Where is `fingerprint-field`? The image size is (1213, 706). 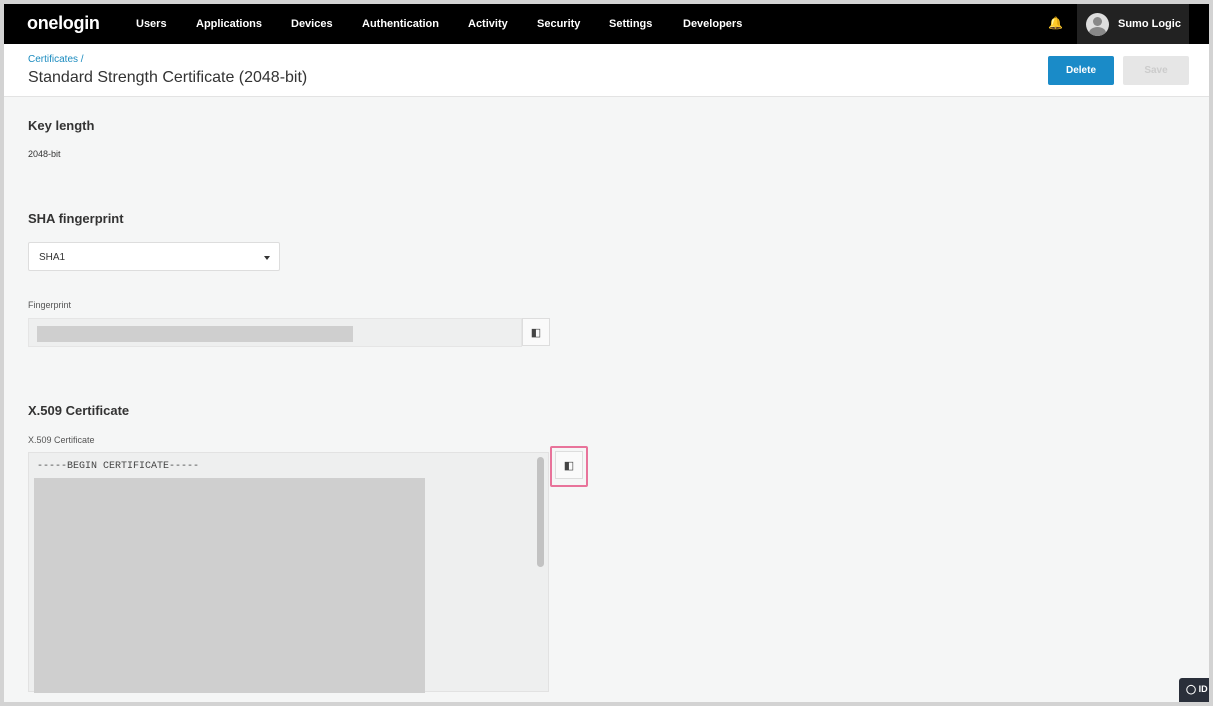 fingerprint-field is located at coordinates (275, 332).